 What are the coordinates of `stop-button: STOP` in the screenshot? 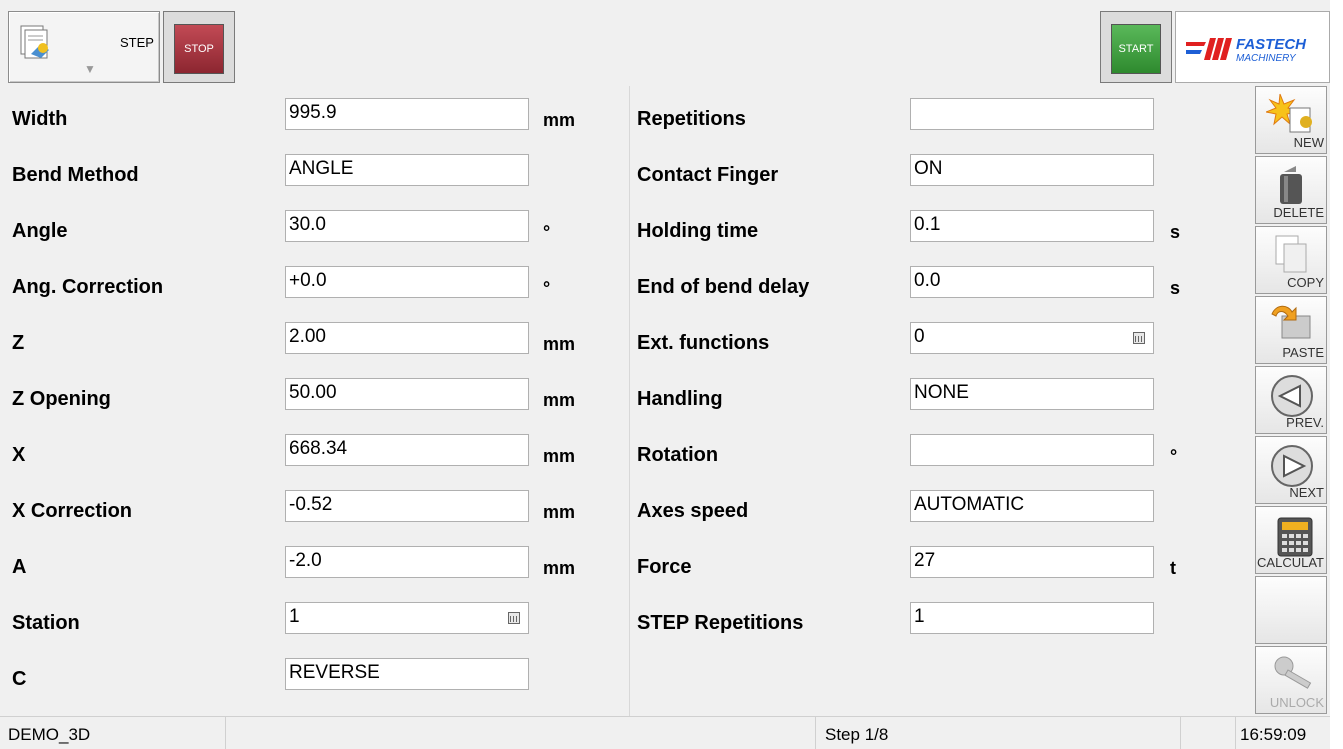 It's located at (199, 47).